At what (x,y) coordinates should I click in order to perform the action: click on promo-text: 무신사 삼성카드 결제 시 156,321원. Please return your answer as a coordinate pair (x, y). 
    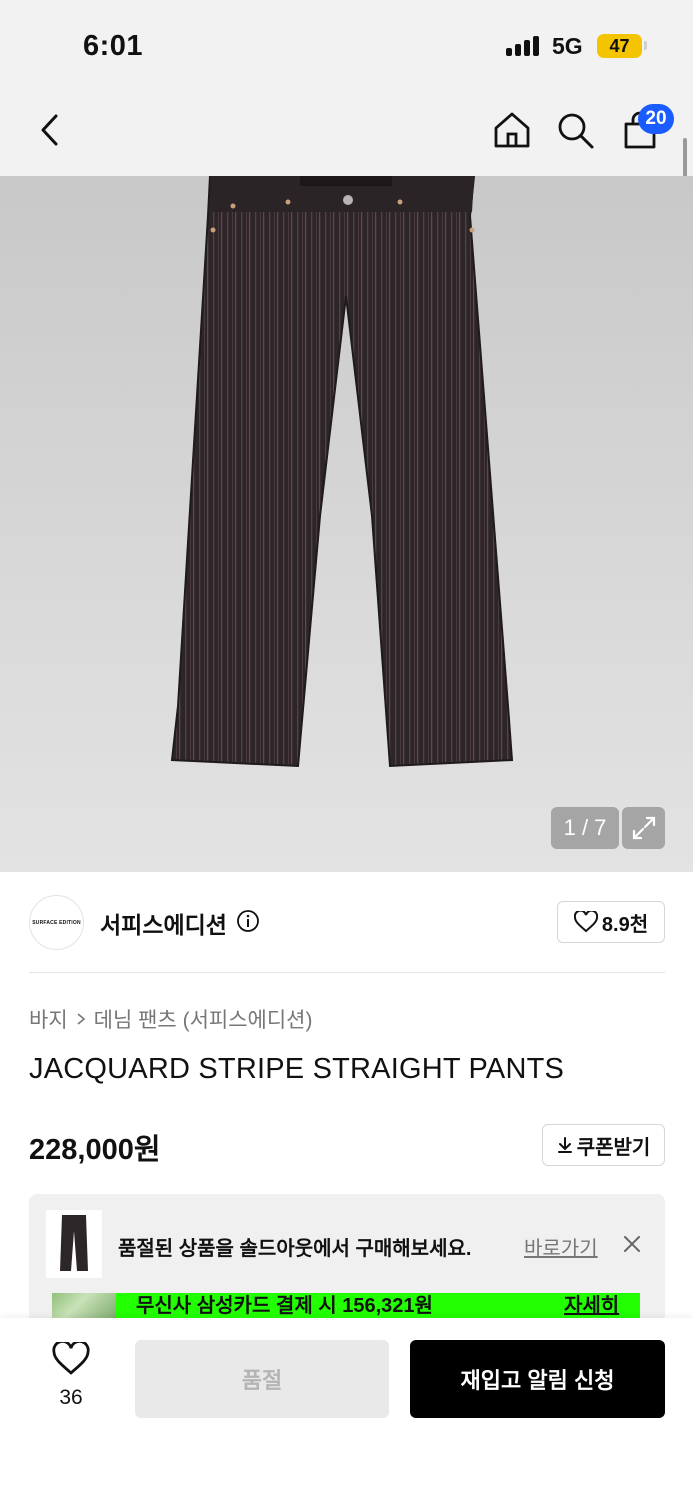
    Looking at the image, I should click on (284, 1306).